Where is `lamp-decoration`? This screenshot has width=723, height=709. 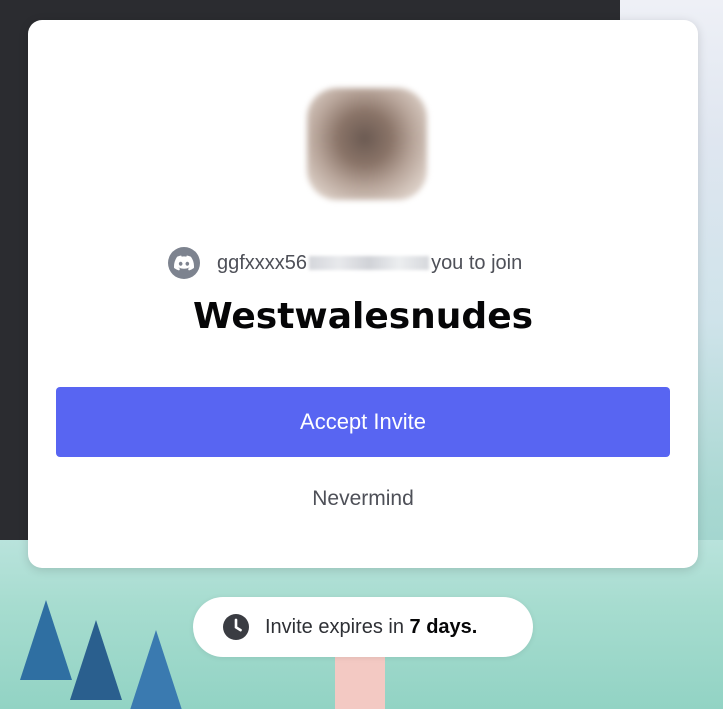
lamp-decoration is located at coordinates (360, 679).